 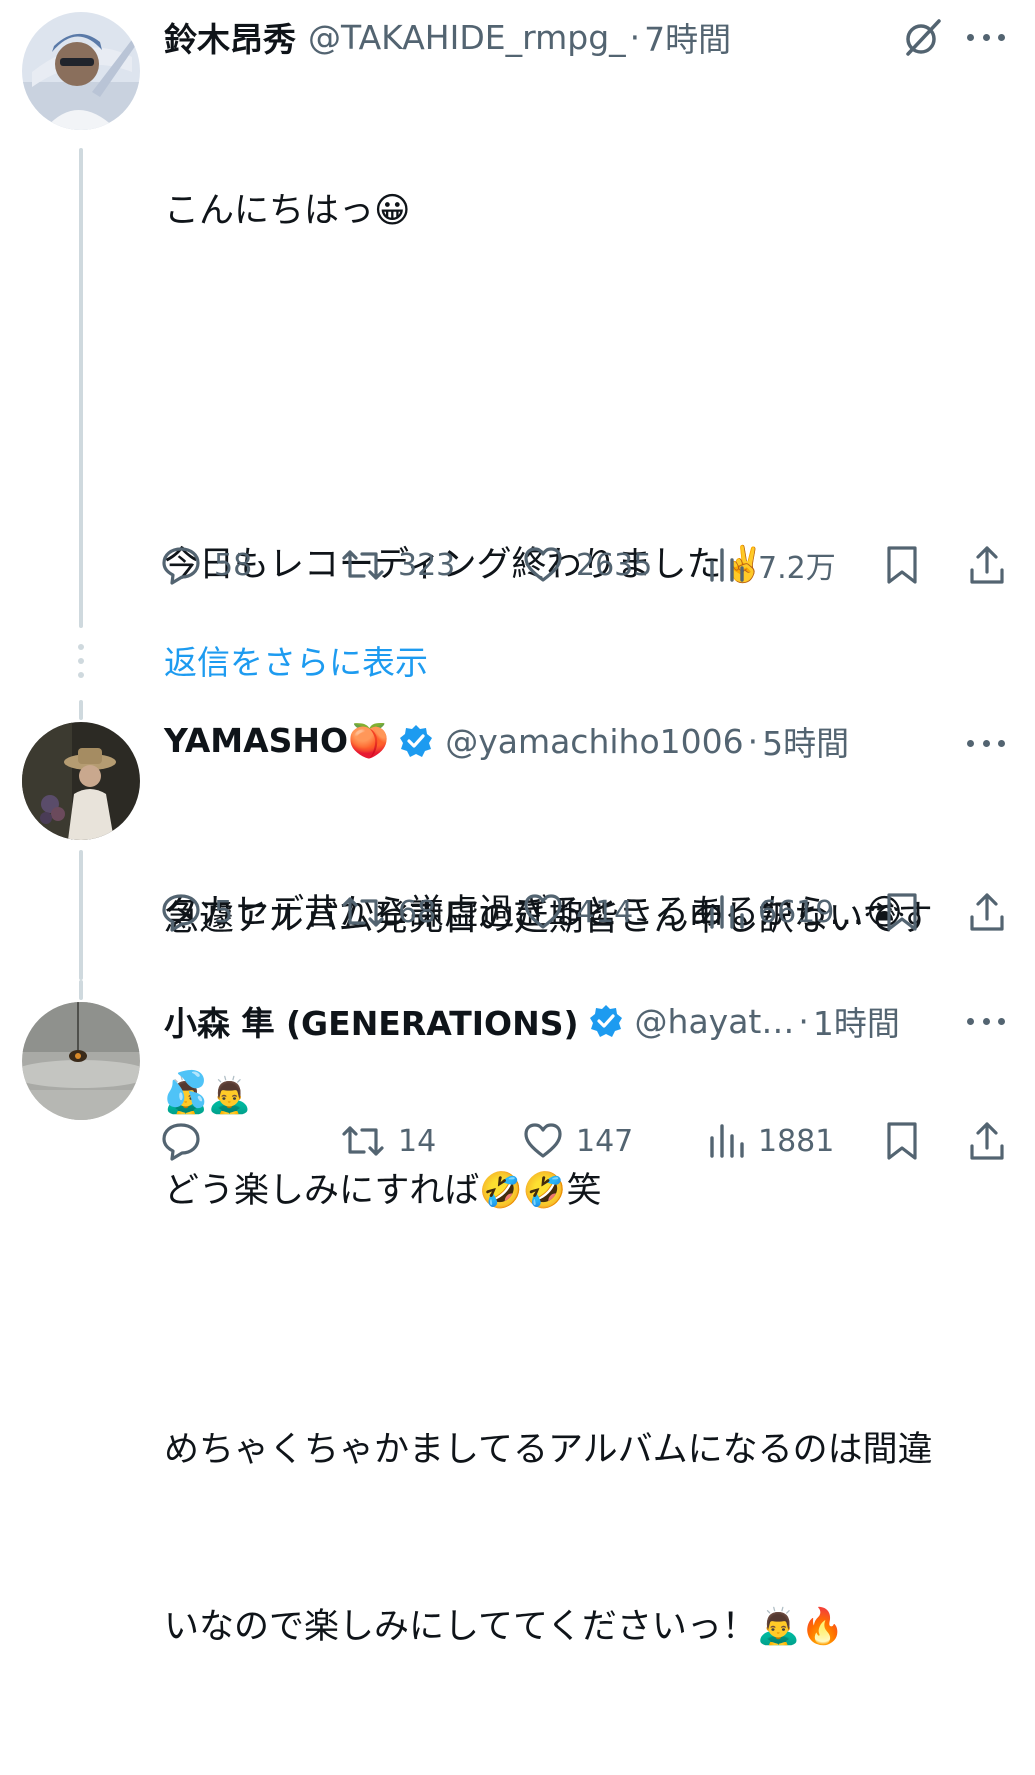 What do you see at coordinates (81, 1061) in the screenshot?
I see `avatar-komori` at bounding box center [81, 1061].